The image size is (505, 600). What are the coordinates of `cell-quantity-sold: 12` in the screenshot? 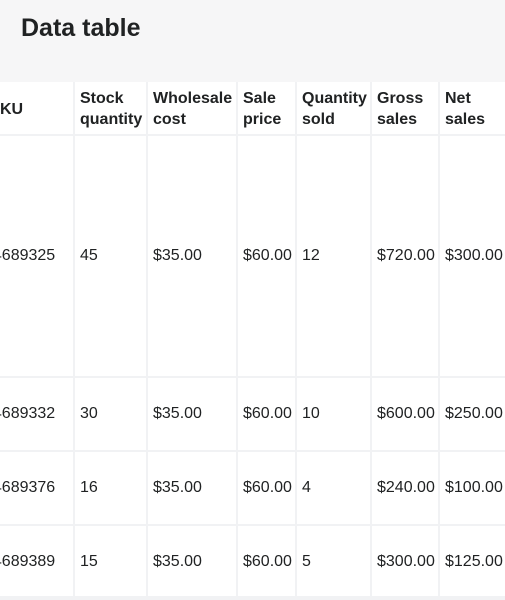 It's located at (334, 256).